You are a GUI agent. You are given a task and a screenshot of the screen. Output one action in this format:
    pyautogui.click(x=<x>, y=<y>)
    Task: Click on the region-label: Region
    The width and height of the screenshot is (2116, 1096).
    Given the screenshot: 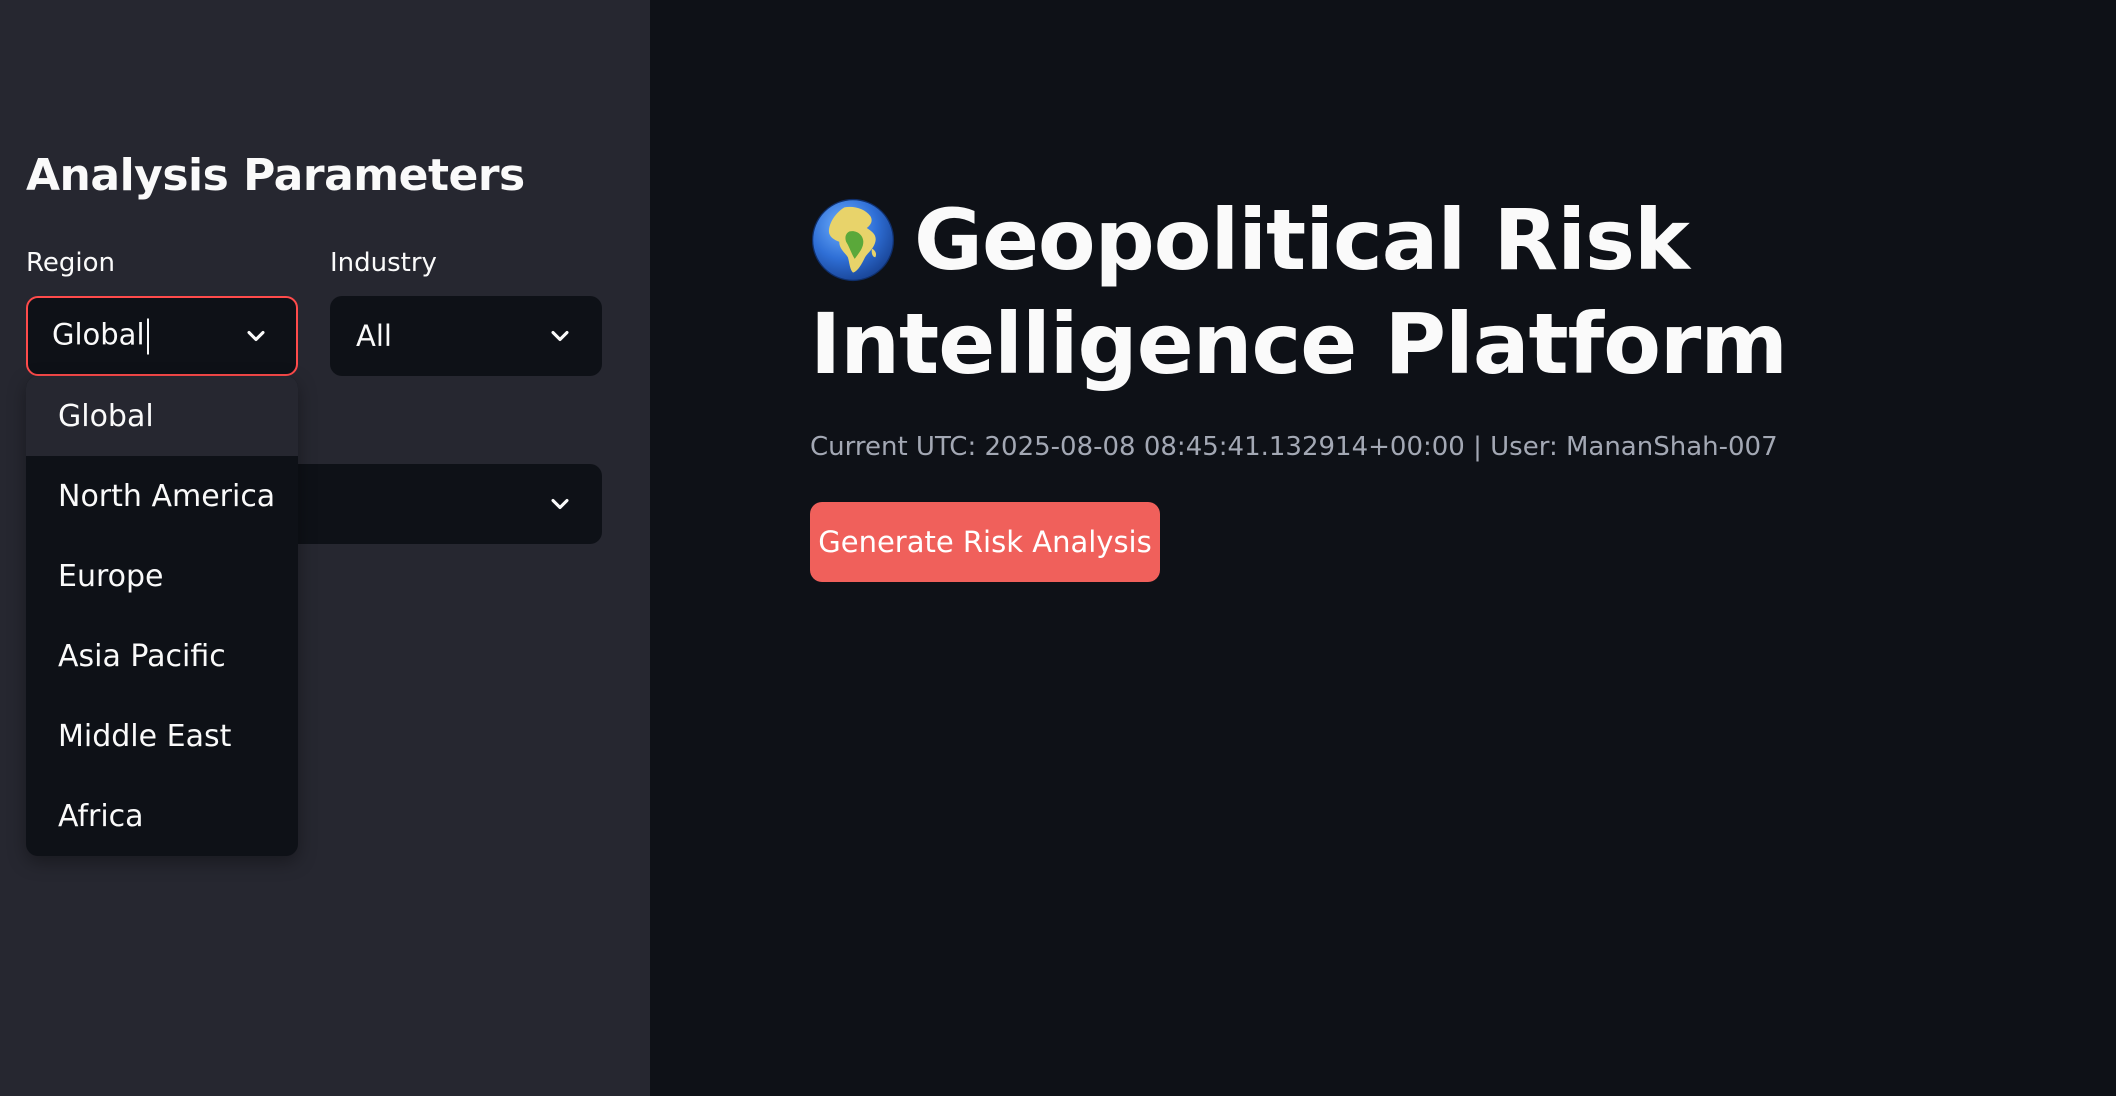 What is the action you would take?
    pyautogui.click(x=71, y=263)
    